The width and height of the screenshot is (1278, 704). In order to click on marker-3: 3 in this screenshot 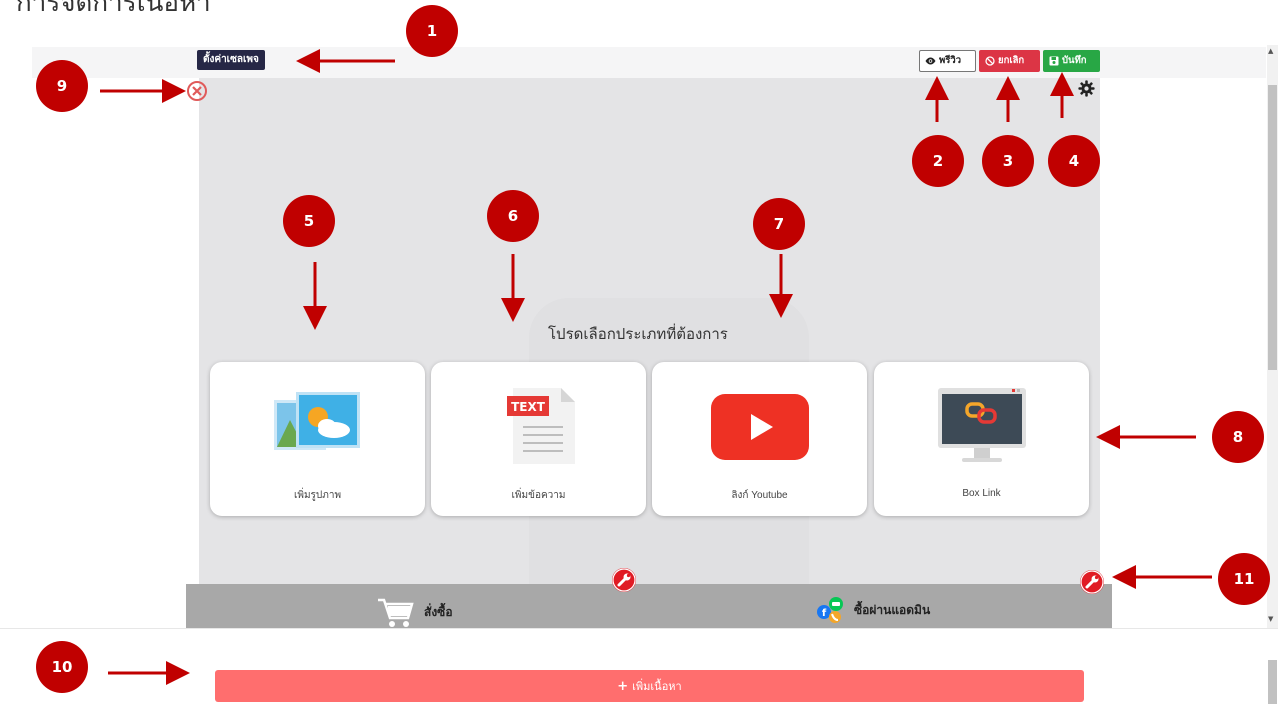, I will do `click(1008, 161)`.